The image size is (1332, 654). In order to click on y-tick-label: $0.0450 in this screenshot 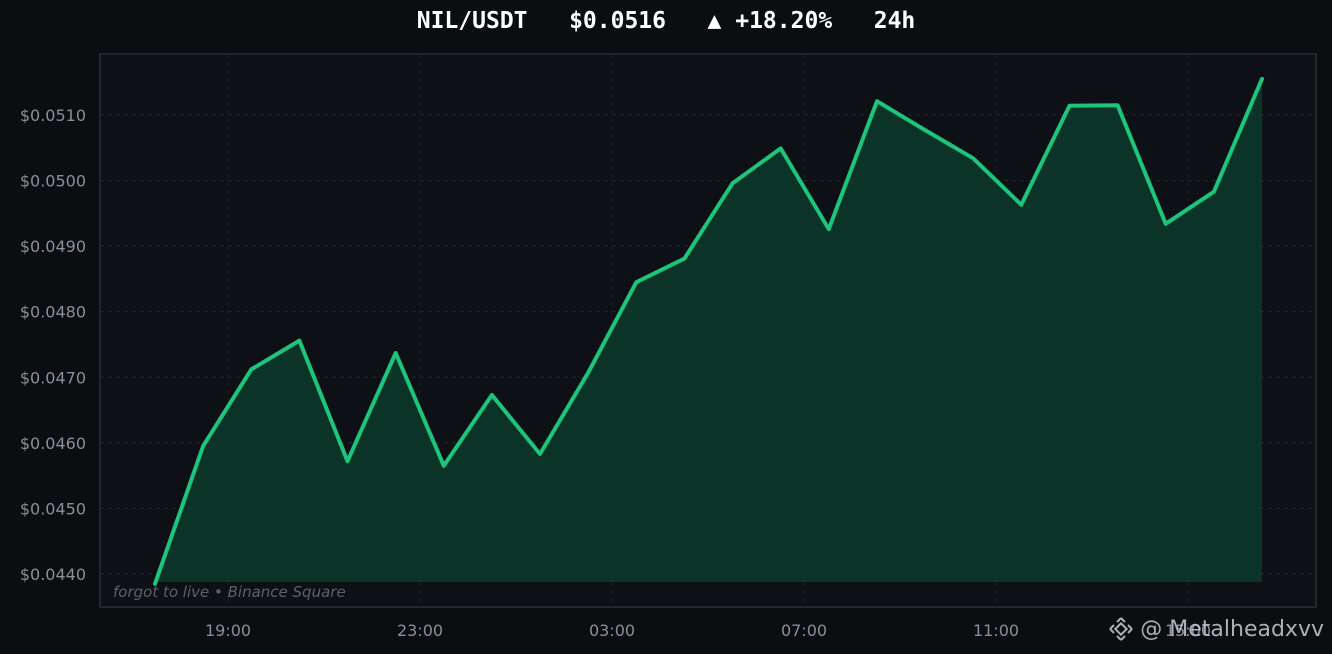, I will do `click(53, 508)`.